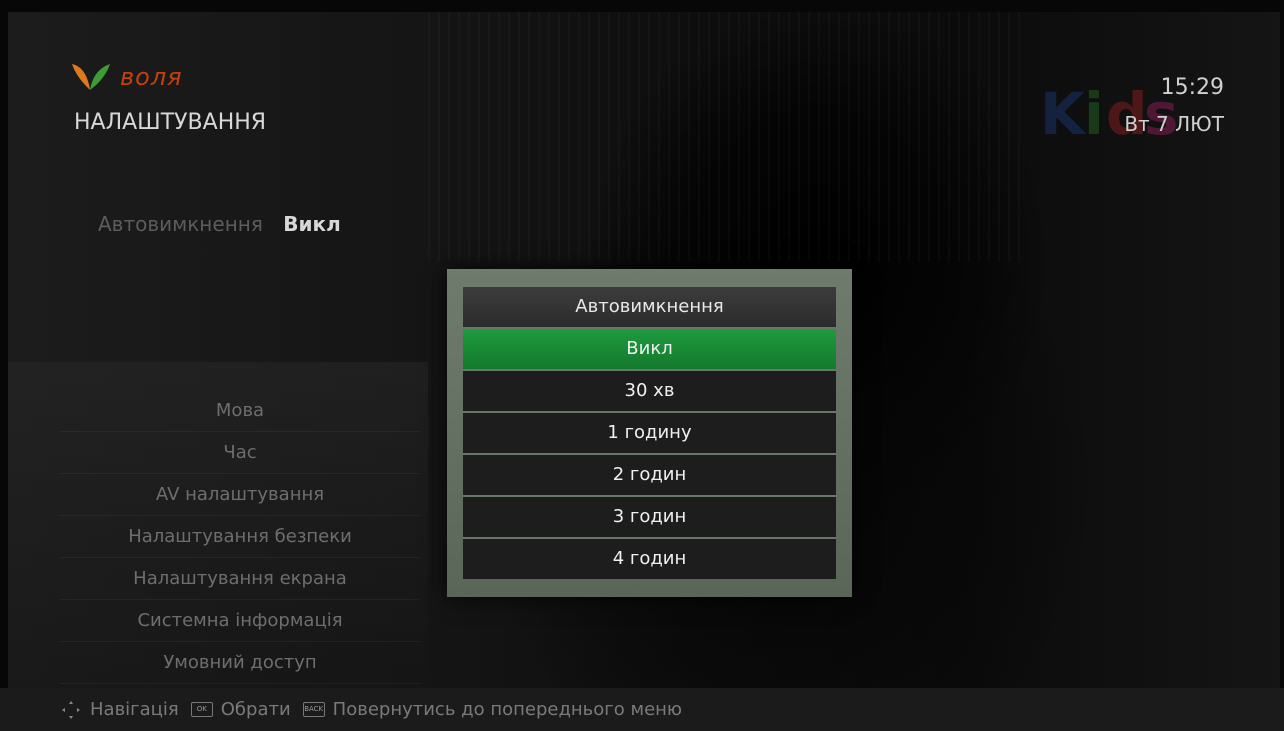  I want to click on svg-text: i, so click(1094, 112).